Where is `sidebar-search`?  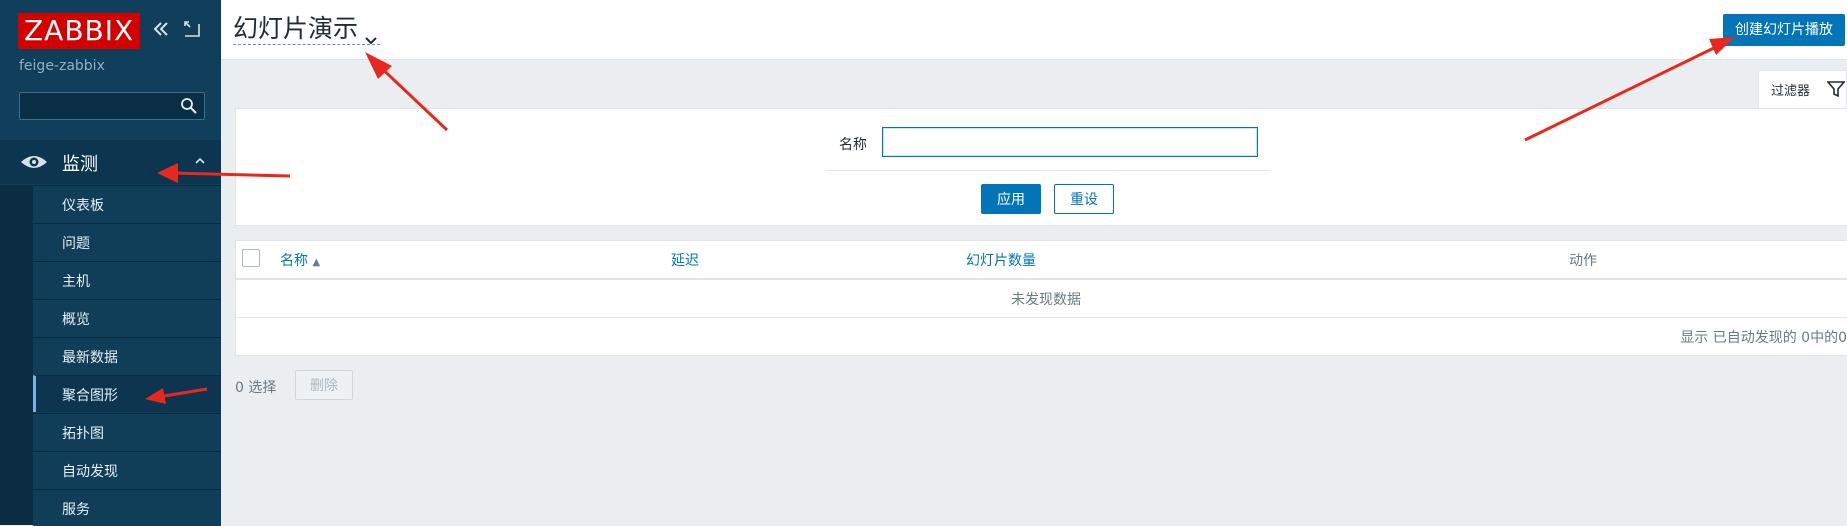
sidebar-search is located at coordinates (112, 106).